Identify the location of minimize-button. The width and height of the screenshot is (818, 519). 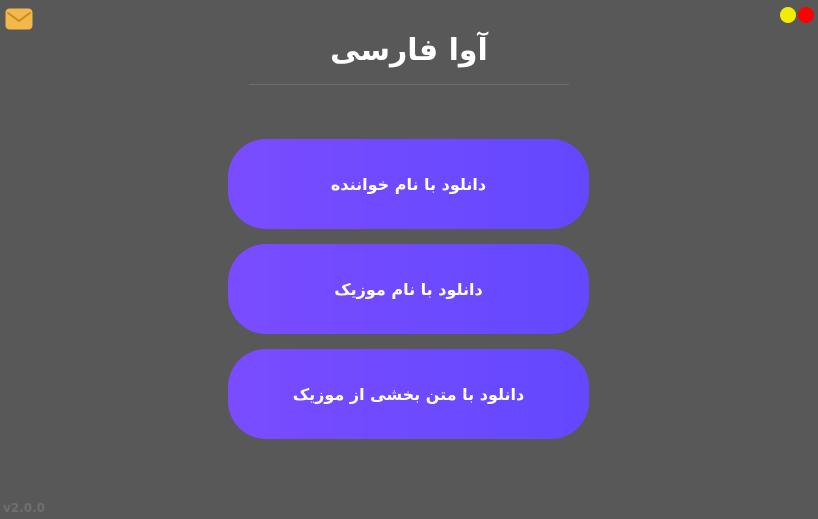
(788, 15).